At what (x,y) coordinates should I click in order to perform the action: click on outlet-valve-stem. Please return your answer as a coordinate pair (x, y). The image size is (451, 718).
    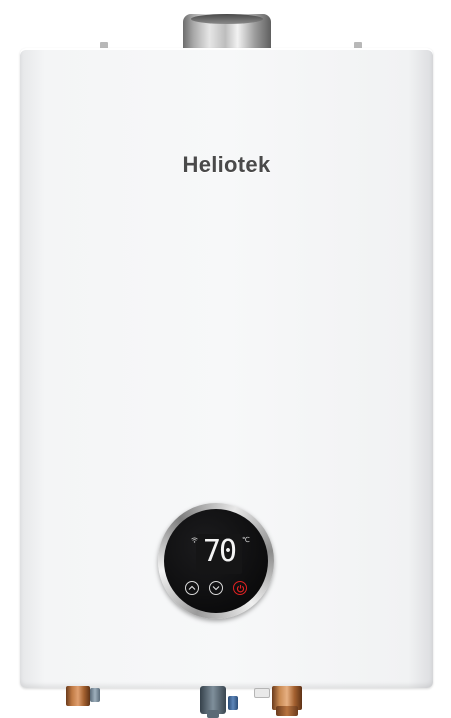
    Looking at the image, I should click on (95, 695).